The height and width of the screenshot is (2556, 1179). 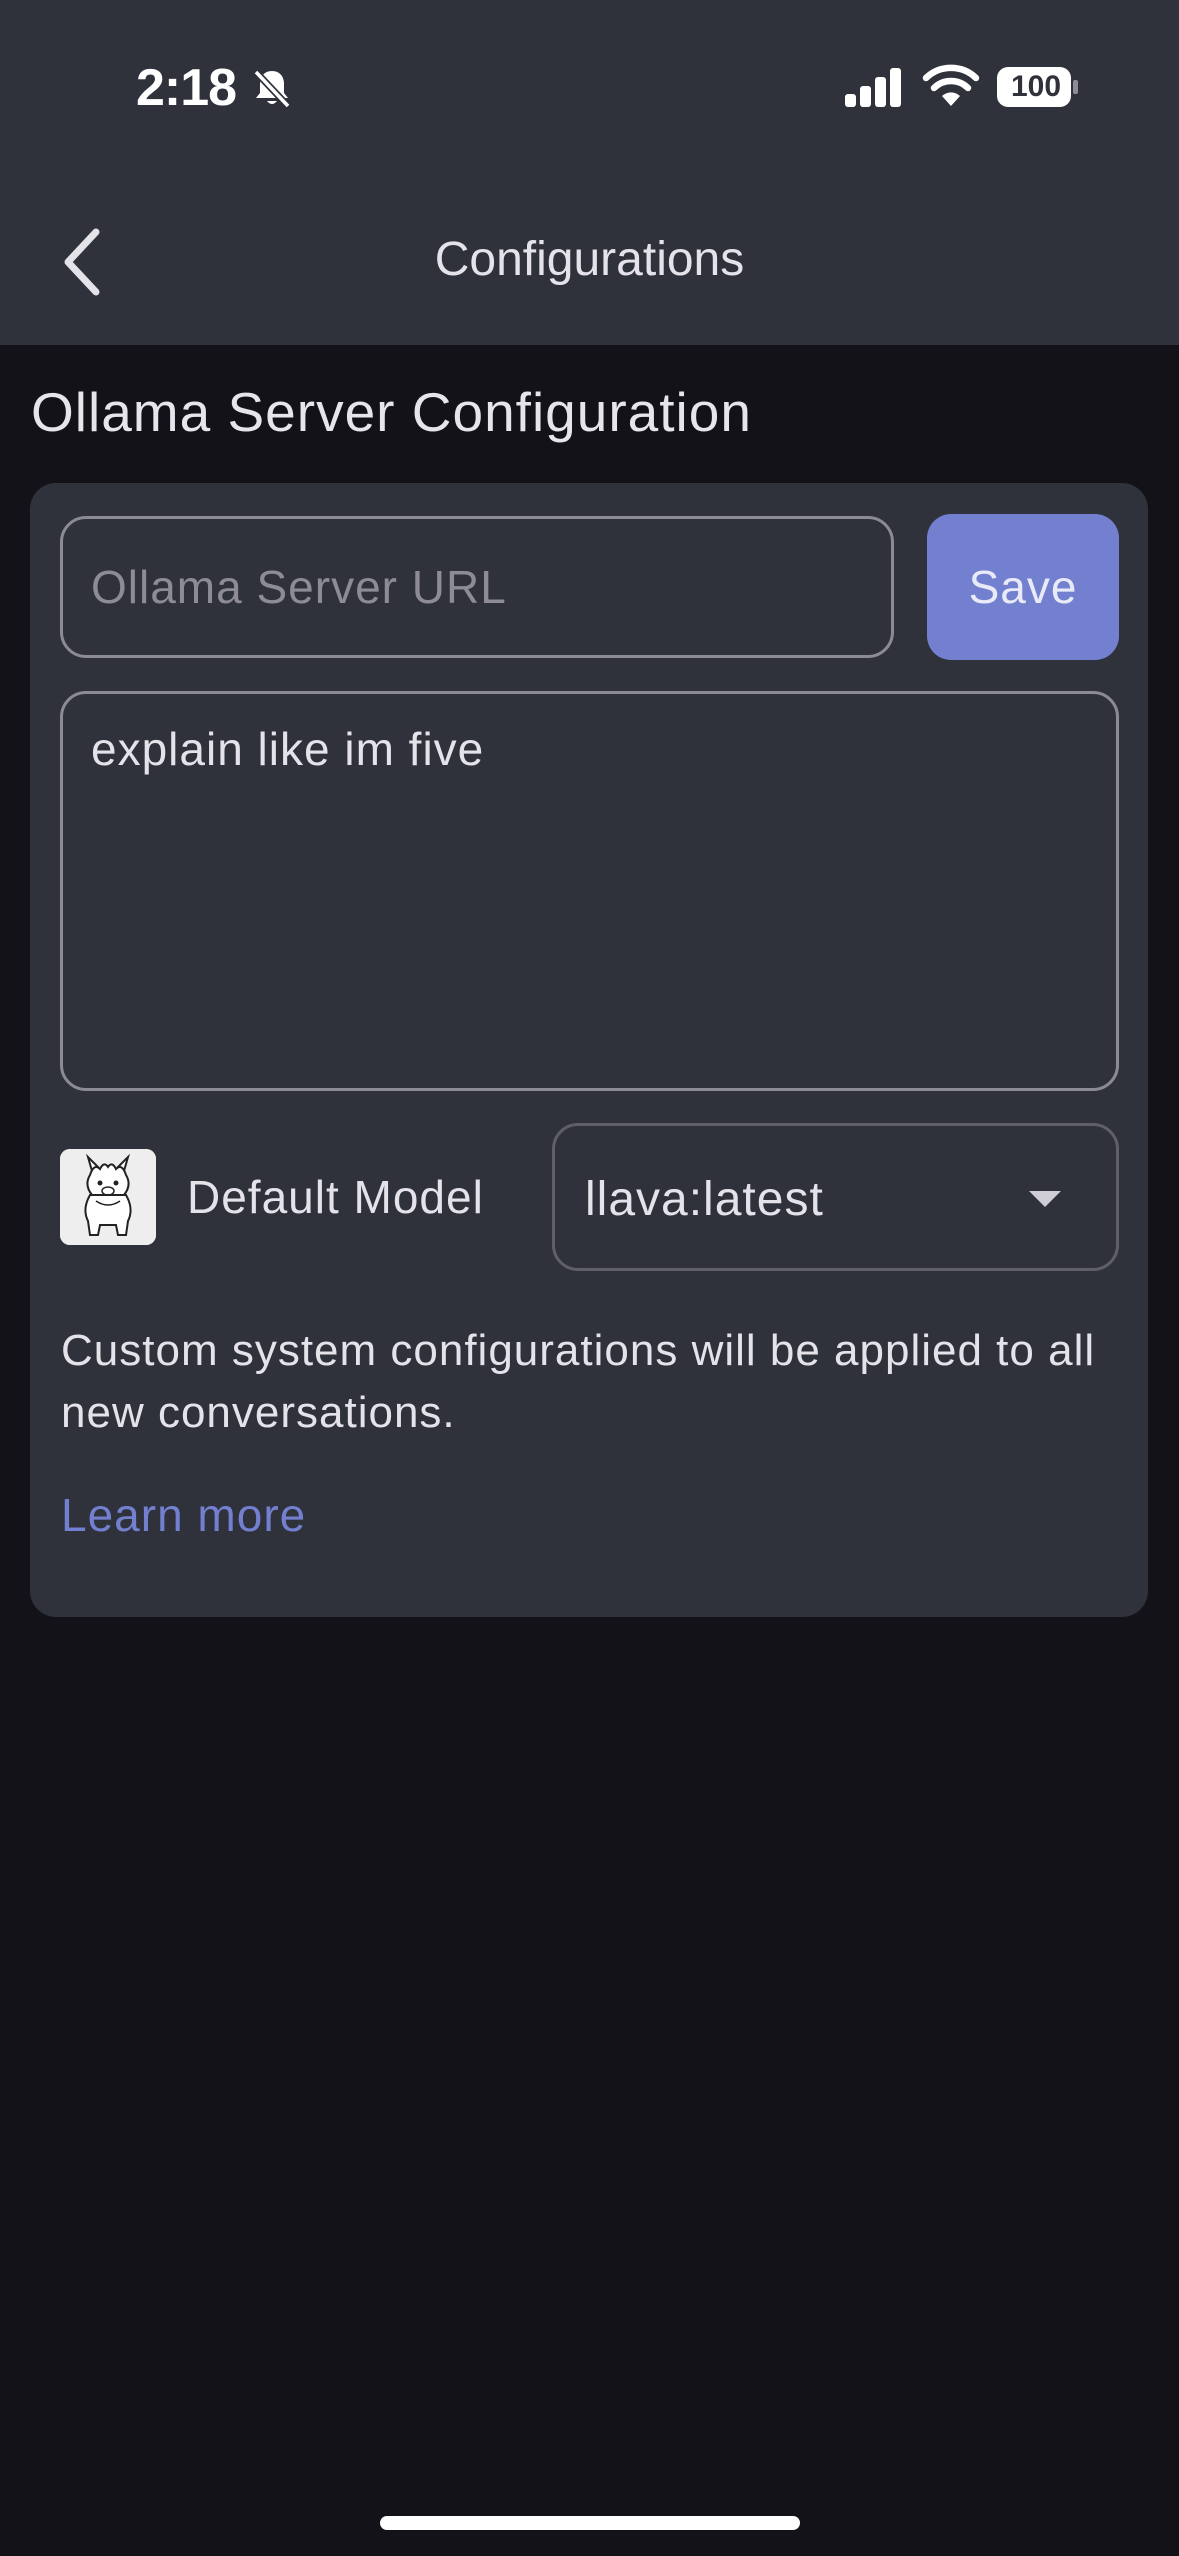 What do you see at coordinates (391, 412) in the screenshot?
I see `section-title: Ollama Server Configuration` at bounding box center [391, 412].